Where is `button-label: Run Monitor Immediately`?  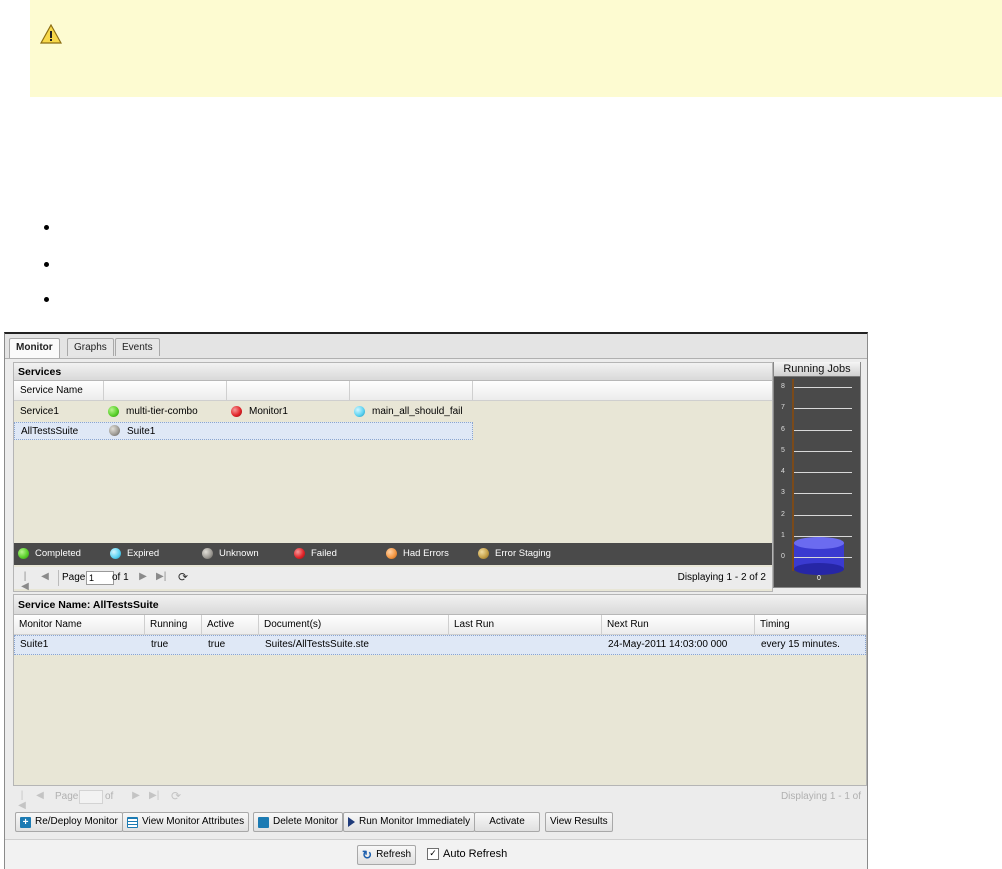 button-label: Run Monitor Immediately is located at coordinates (415, 821).